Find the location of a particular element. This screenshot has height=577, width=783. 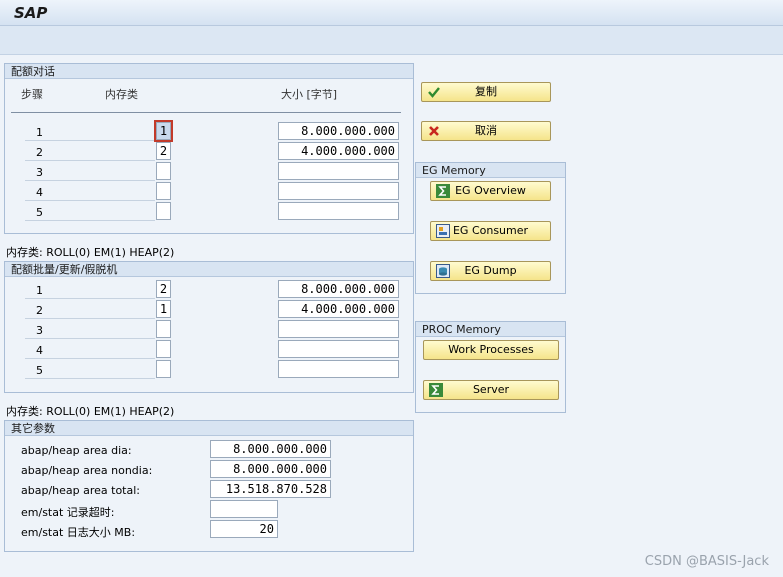

header-divider is located at coordinates (206, 112).